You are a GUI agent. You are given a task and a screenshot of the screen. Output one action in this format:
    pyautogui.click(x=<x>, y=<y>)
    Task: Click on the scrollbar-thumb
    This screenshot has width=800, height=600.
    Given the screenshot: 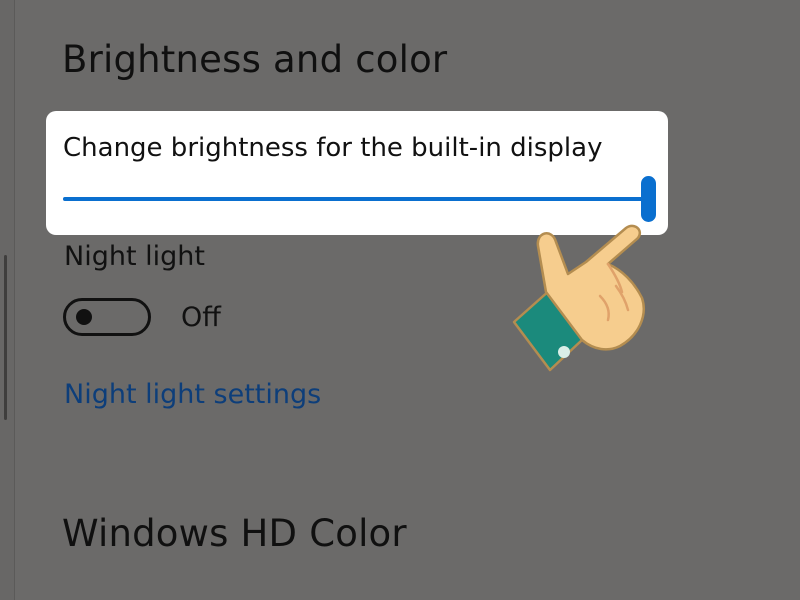 What is the action you would take?
    pyautogui.click(x=5, y=337)
    